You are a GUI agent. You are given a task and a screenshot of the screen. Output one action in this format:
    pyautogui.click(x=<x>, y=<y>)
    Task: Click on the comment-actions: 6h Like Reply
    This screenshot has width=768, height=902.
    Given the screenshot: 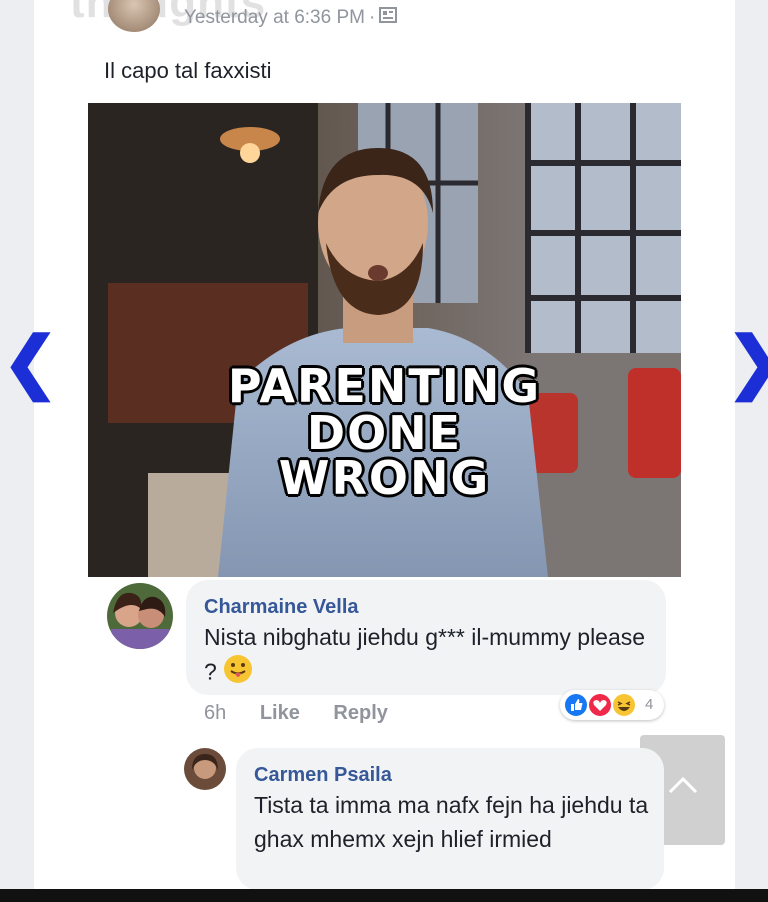 What is the action you would take?
    pyautogui.click(x=310, y=713)
    